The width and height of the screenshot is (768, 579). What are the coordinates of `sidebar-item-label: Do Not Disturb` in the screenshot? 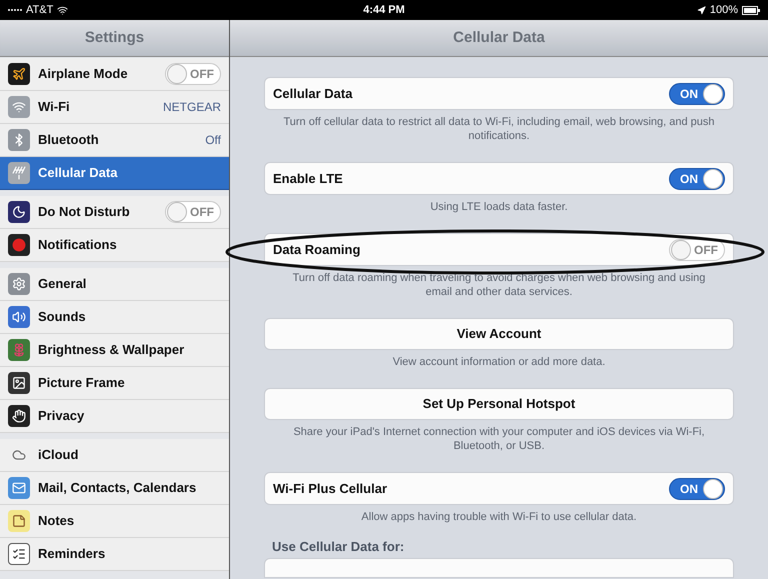 It's located at (84, 212).